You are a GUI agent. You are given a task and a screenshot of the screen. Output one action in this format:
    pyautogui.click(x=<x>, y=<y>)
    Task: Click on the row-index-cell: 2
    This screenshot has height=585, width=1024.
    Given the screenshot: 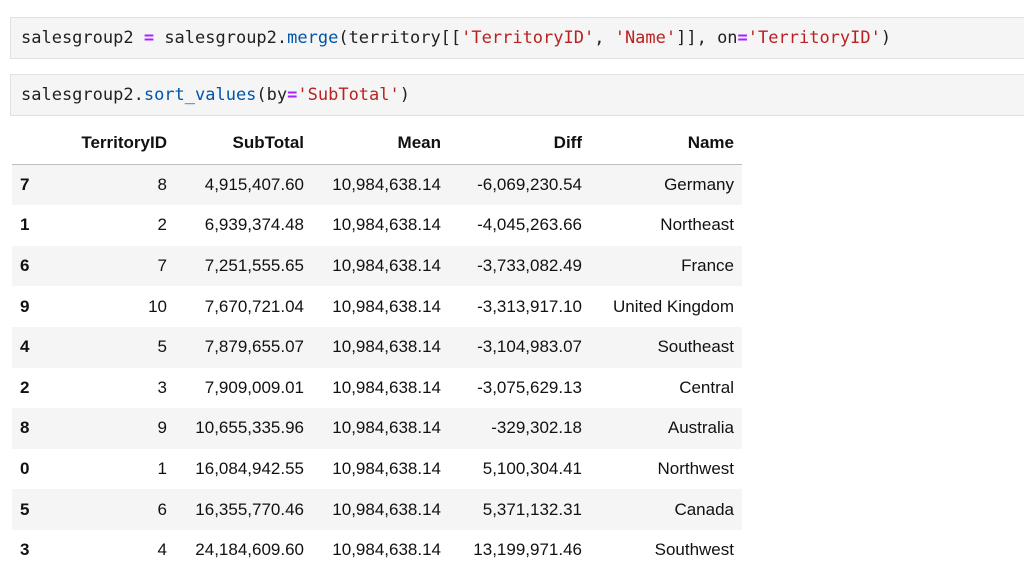 What is the action you would take?
    pyautogui.click(x=25, y=387)
    